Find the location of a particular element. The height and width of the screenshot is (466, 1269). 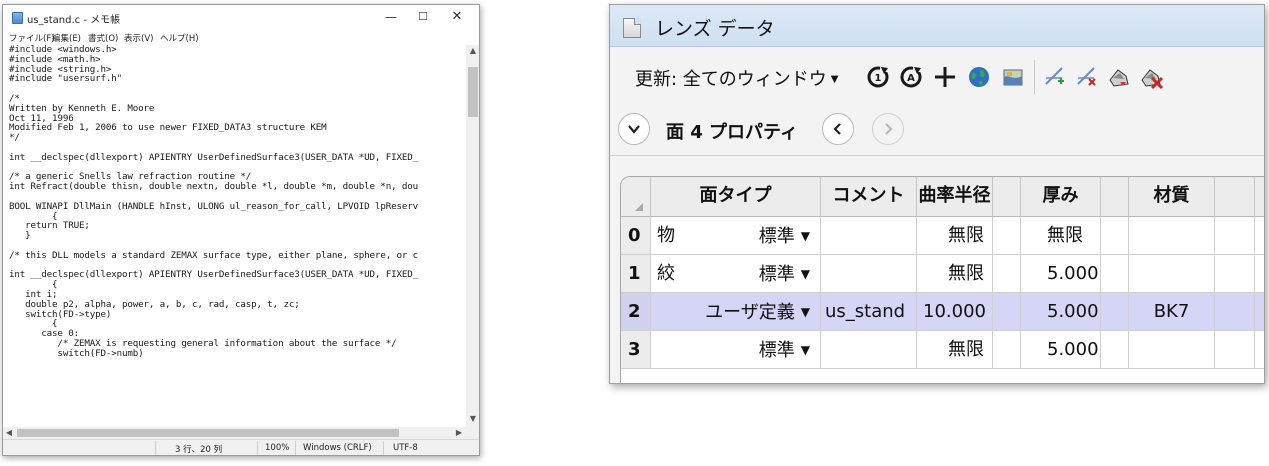

previous-surface-button is located at coordinates (838, 129).